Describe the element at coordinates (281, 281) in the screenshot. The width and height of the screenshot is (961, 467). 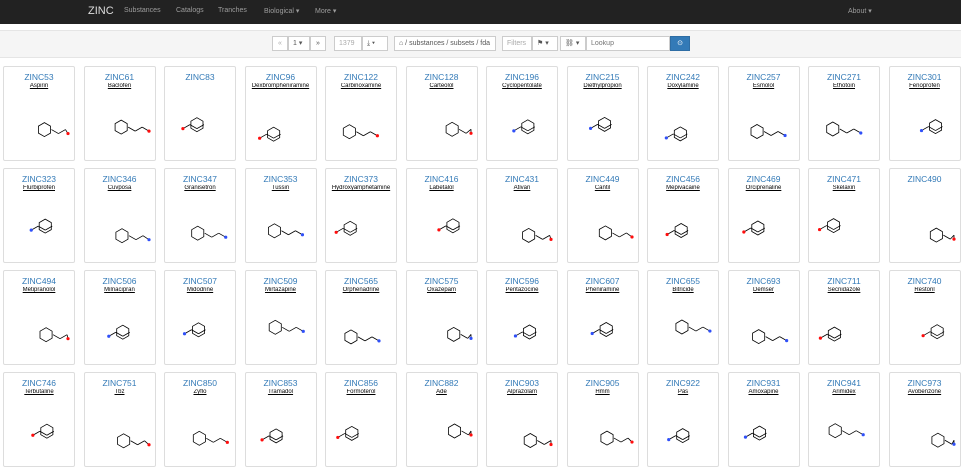
I see `zinc-id-link: ZINC509` at that location.